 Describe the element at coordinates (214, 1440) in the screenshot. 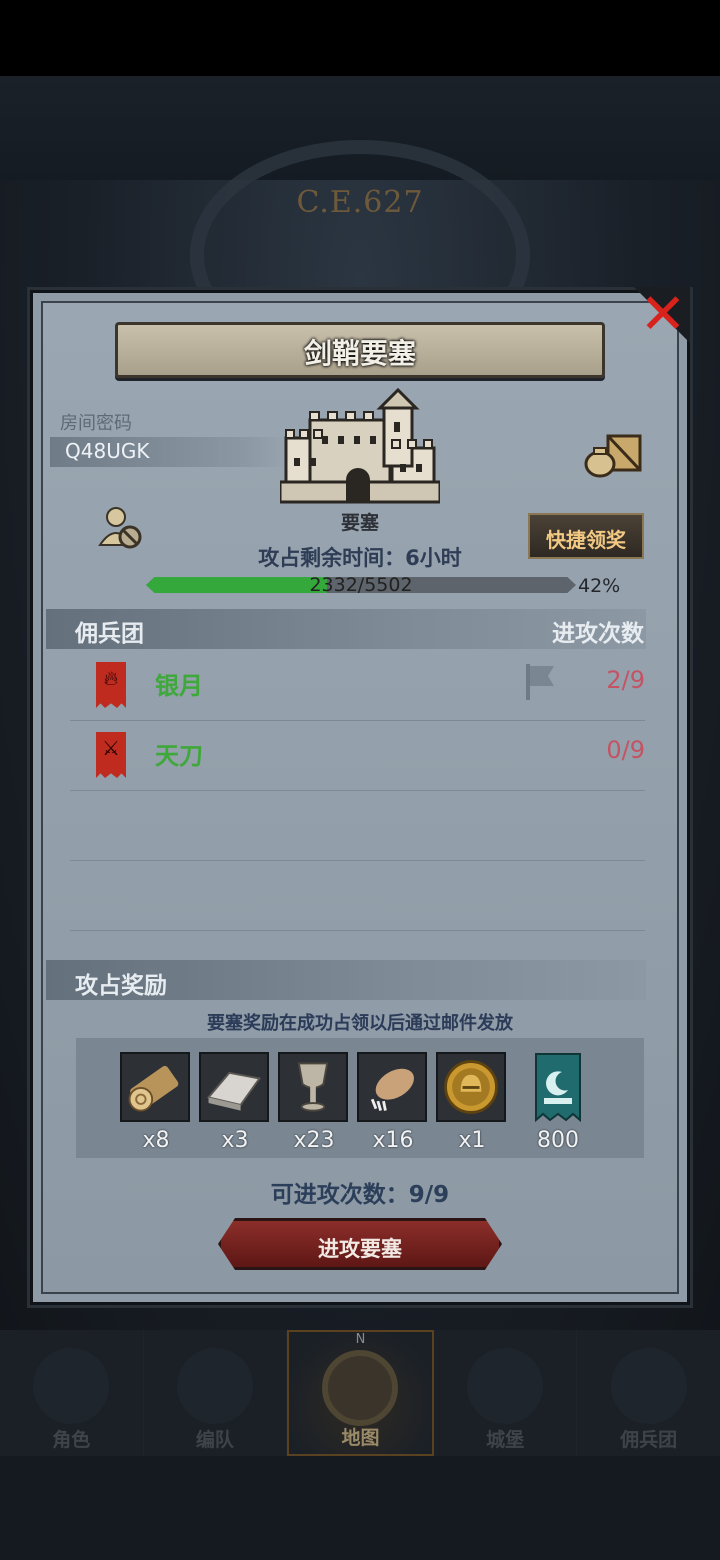

I see `nav-label: 编队` at that location.